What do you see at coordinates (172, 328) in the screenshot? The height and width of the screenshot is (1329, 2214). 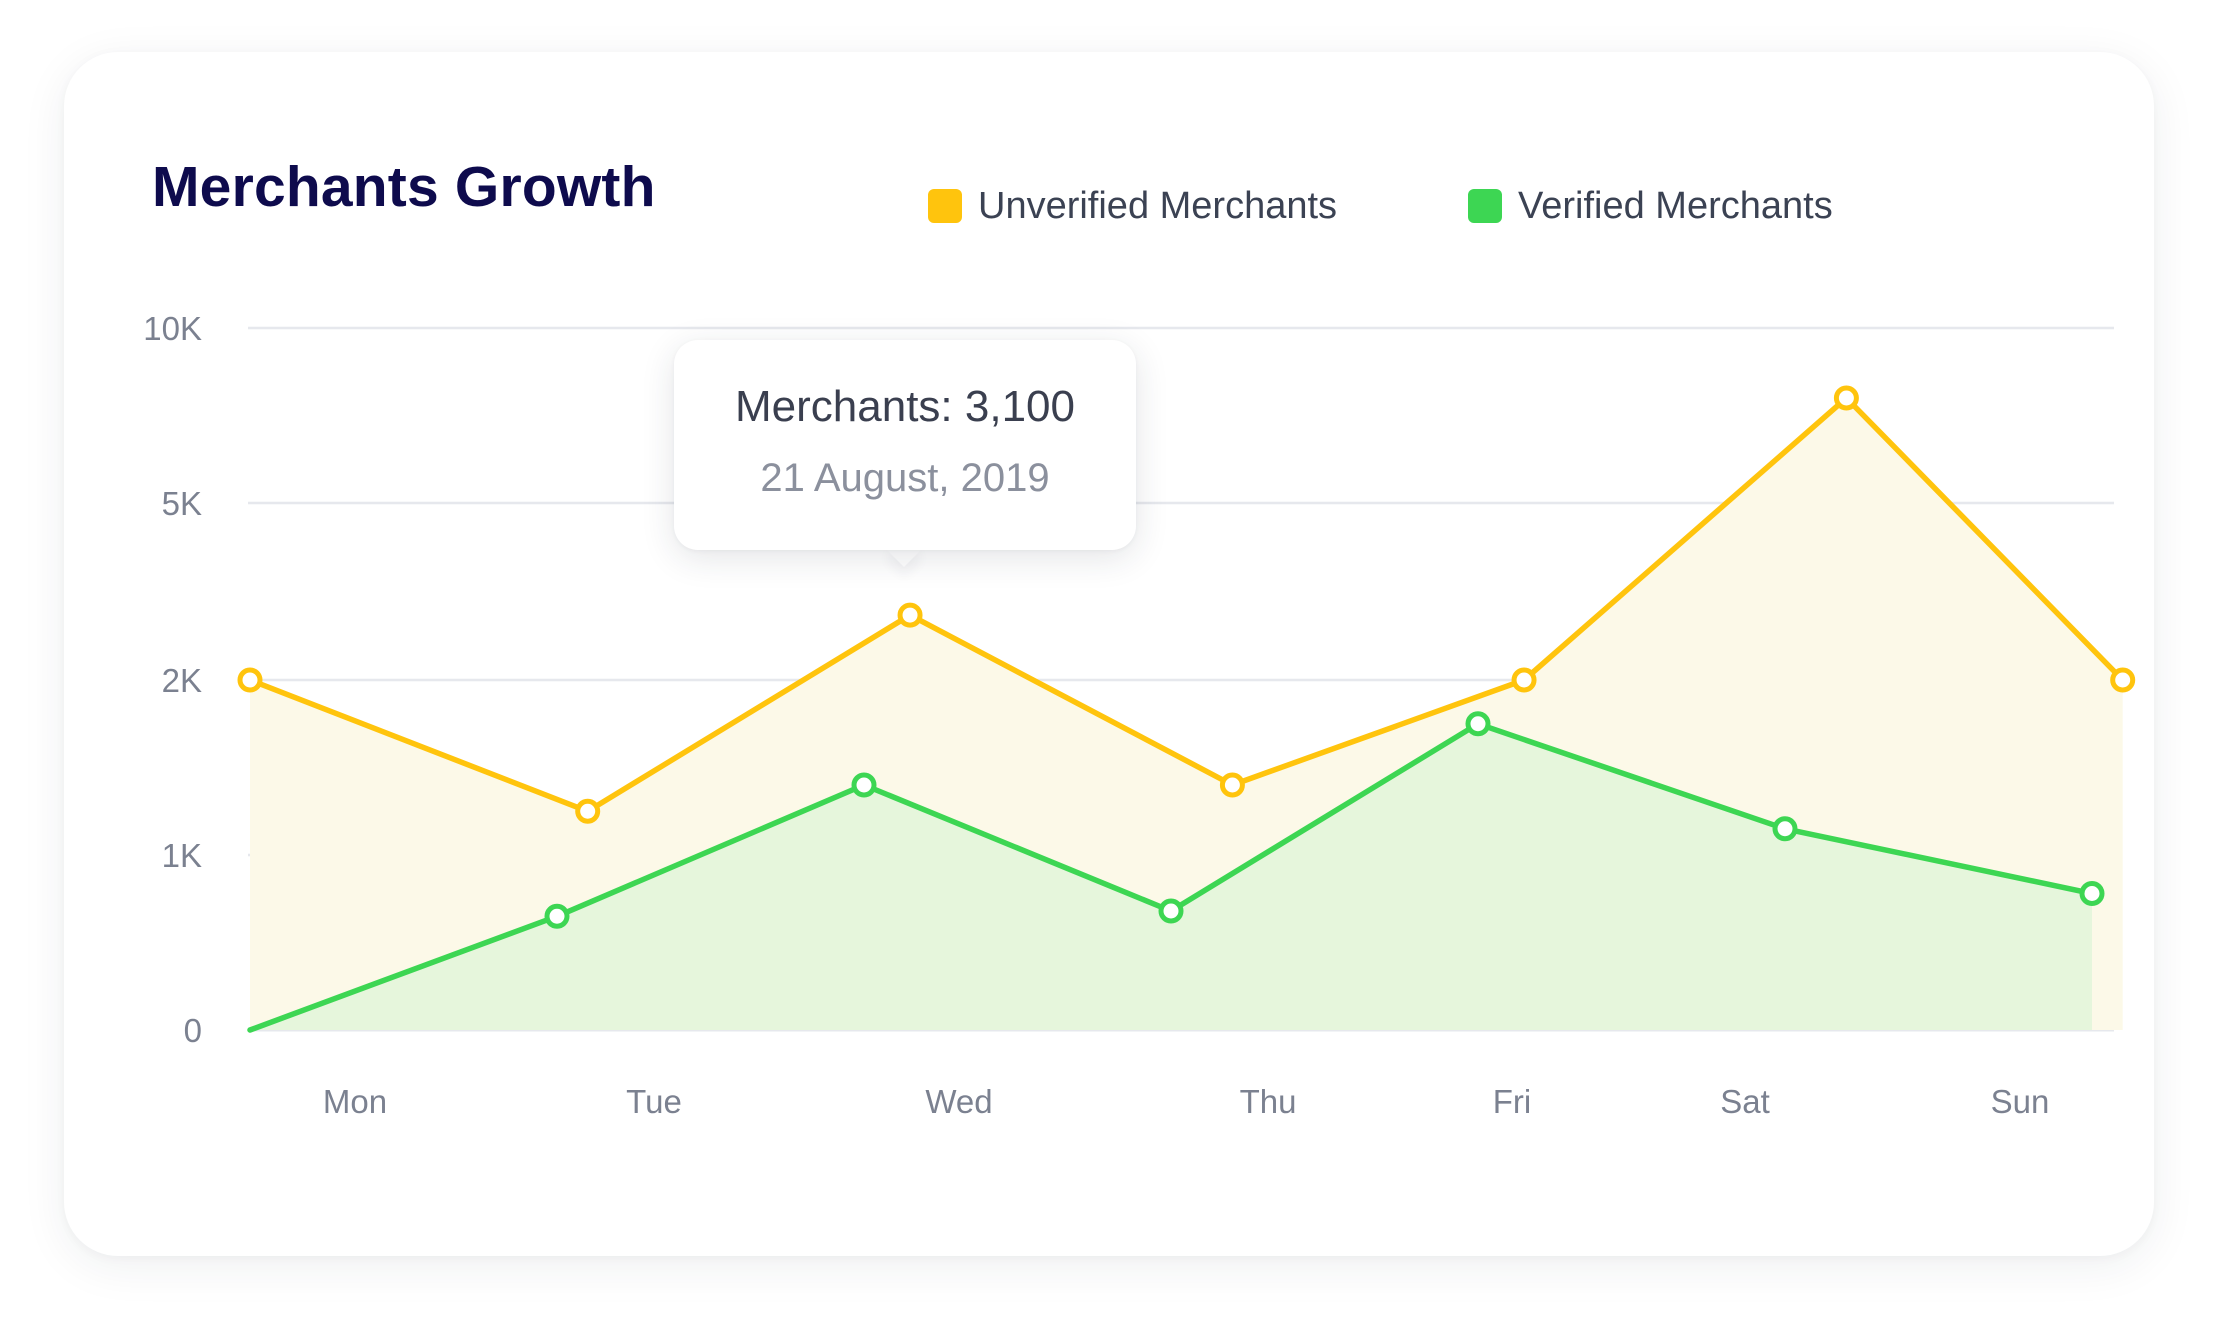 I see `y-tick-label: 10K` at bounding box center [172, 328].